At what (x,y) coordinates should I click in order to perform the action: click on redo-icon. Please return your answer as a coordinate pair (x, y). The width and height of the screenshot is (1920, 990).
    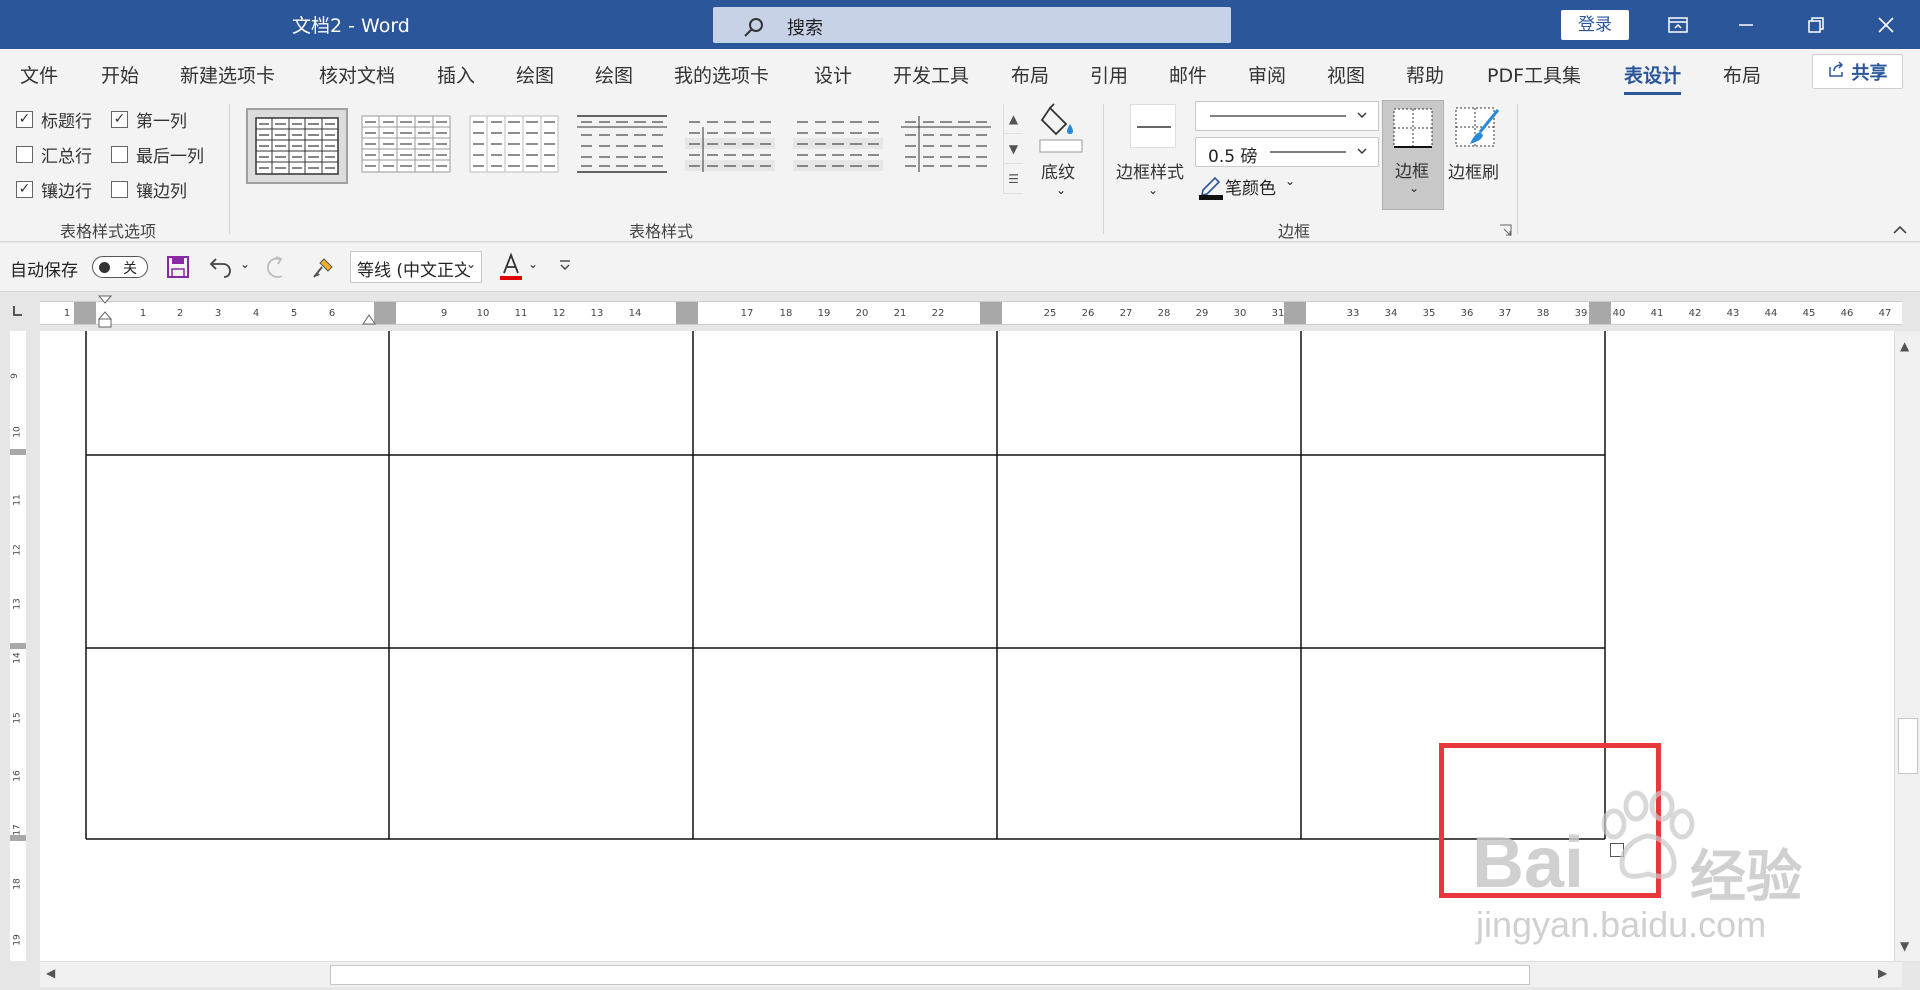
    Looking at the image, I should click on (277, 270).